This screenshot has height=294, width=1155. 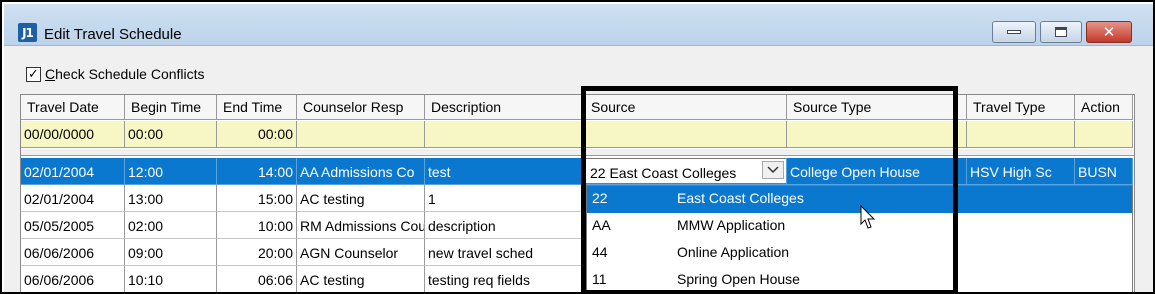 What do you see at coordinates (738, 279) in the screenshot?
I see `option-name: Spring Open House` at bounding box center [738, 279].